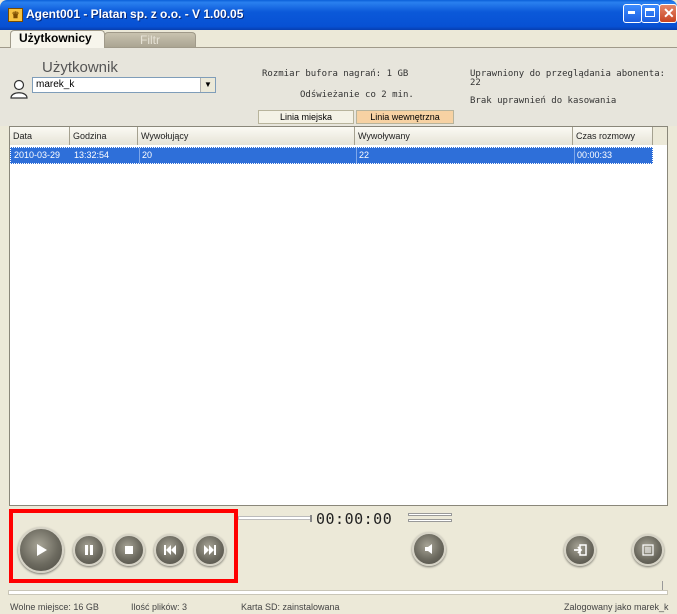 Image resolution: width=677 pixels, height=614 pixels. I want to click on volume-track-top, so click(430, 514).